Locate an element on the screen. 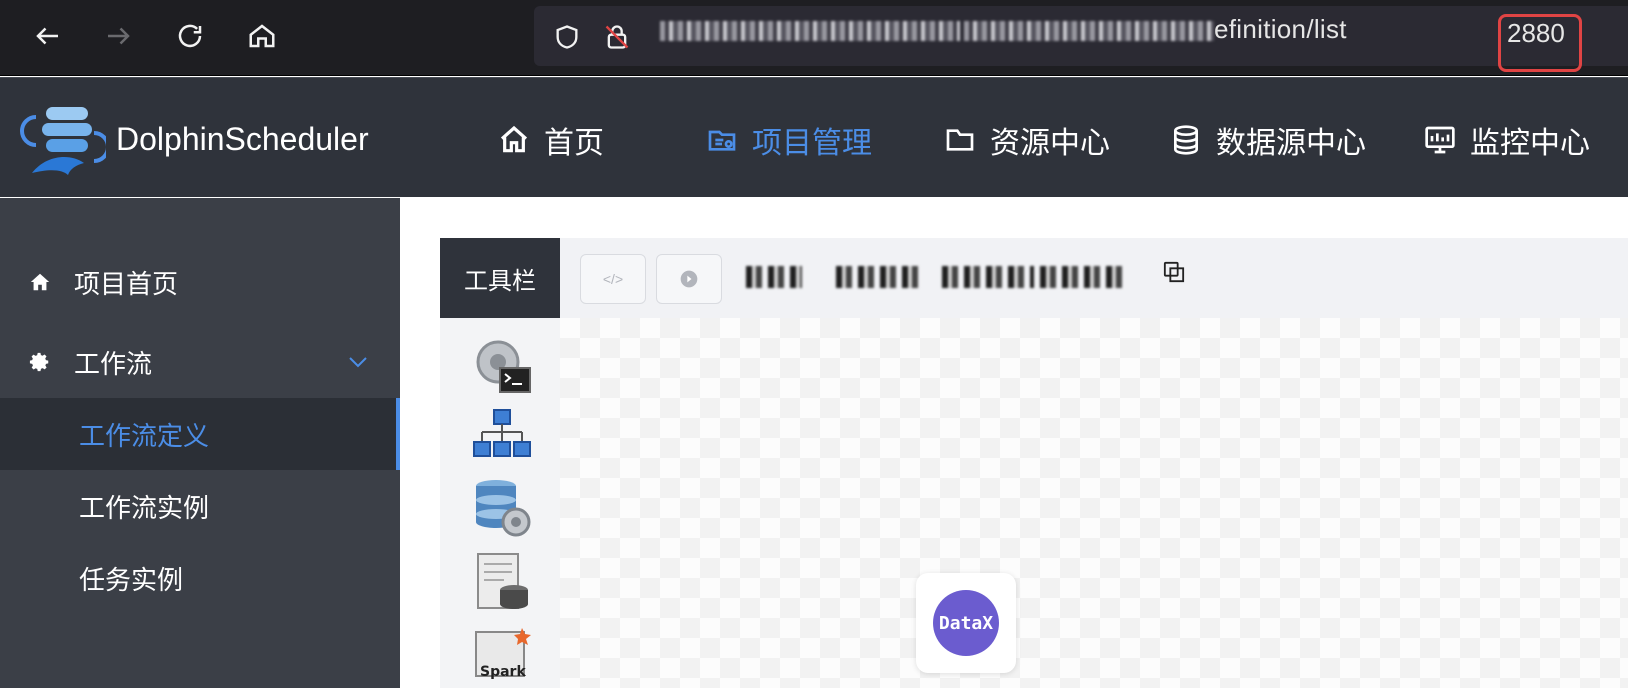  nav-home-label: 首页 is located at coordinates (574, 143).